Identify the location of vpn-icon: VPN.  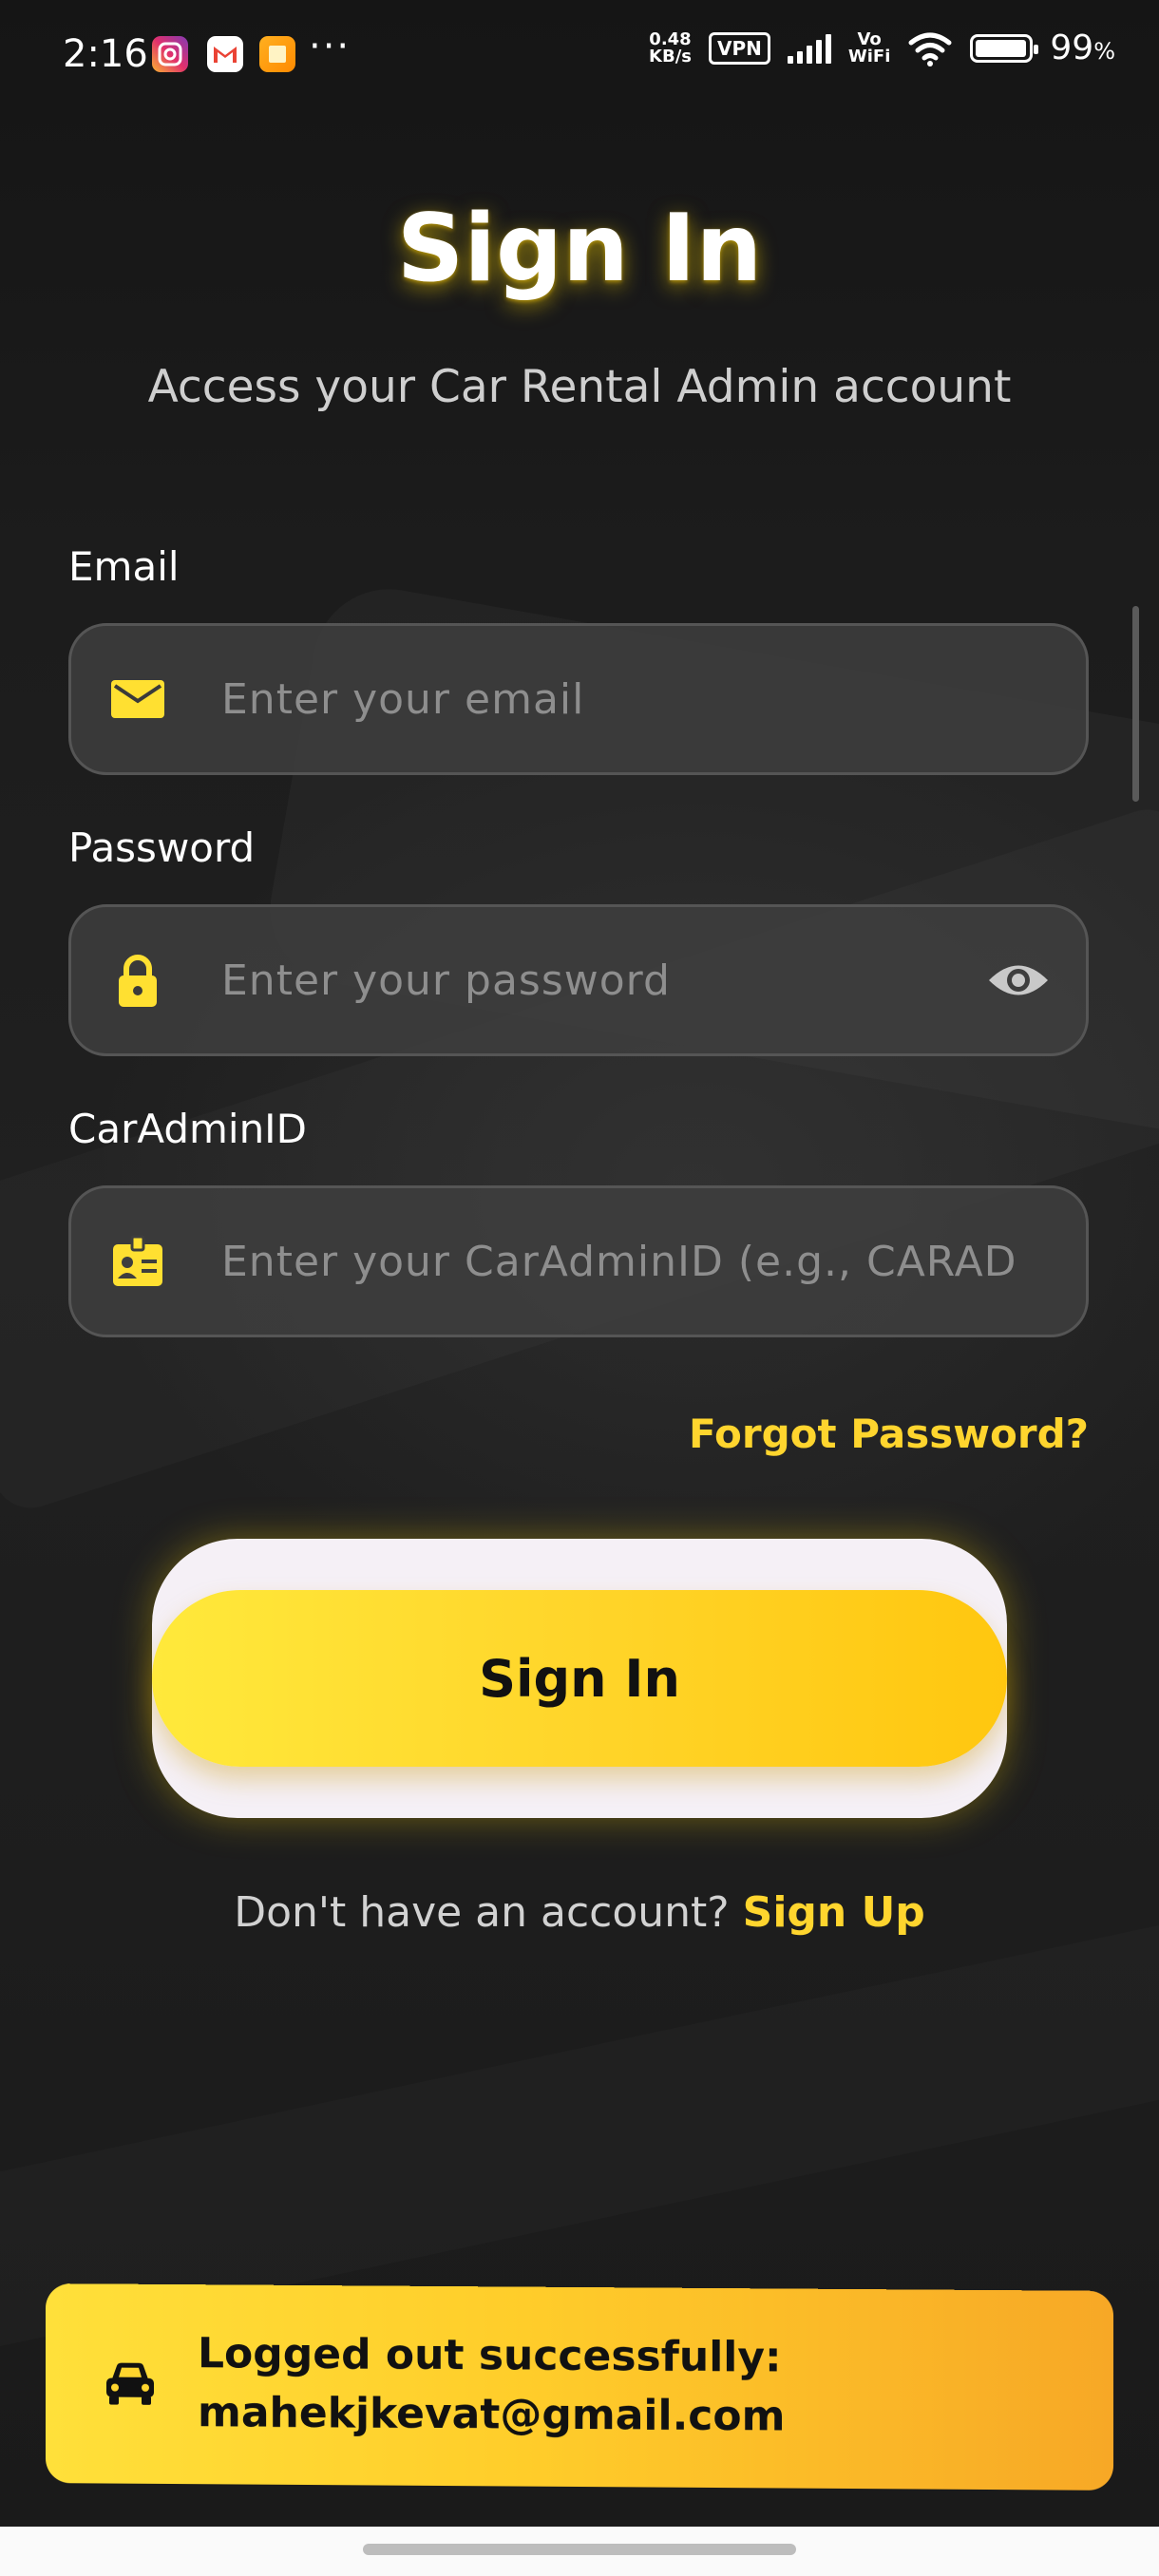
(739, 48).